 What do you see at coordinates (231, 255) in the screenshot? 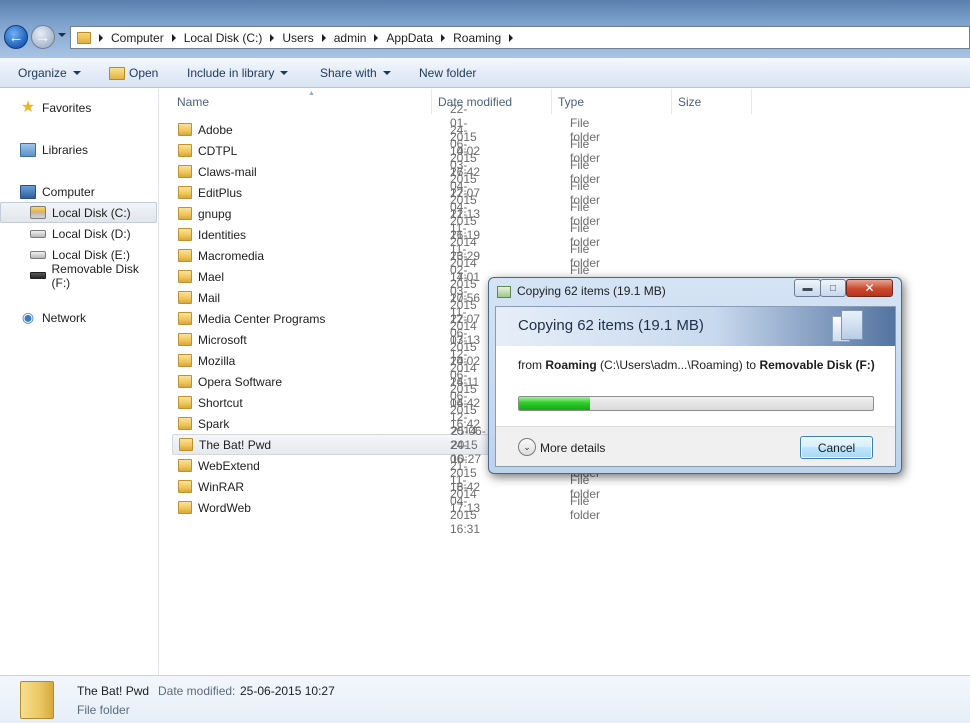
I see `file-name: Macromedia` at bounding box center [231, 255].